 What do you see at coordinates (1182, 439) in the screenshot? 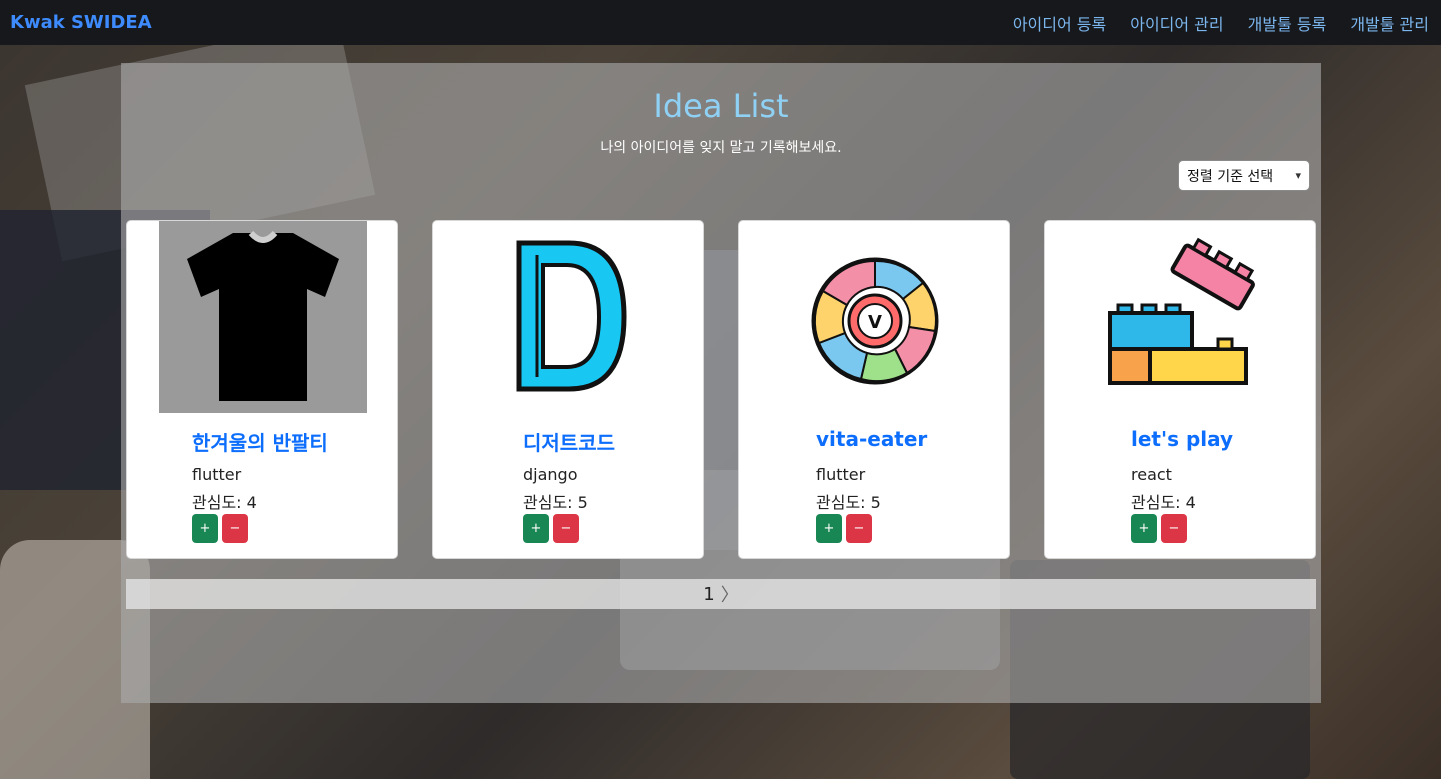
I see `idea-card-title: let's play` at bounding box center [1182, 439].